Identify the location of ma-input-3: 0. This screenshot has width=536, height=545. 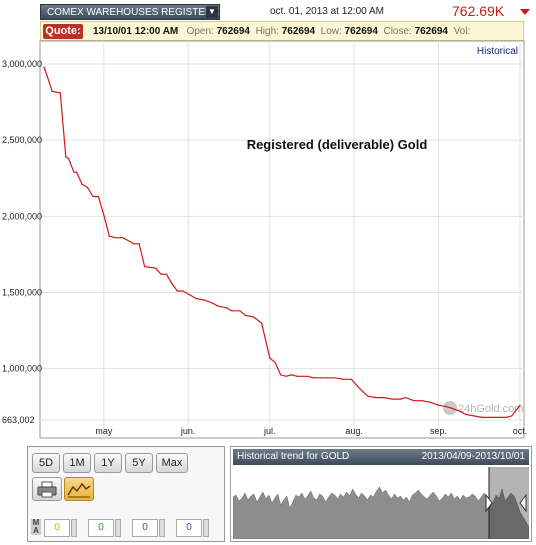
(145, 528).